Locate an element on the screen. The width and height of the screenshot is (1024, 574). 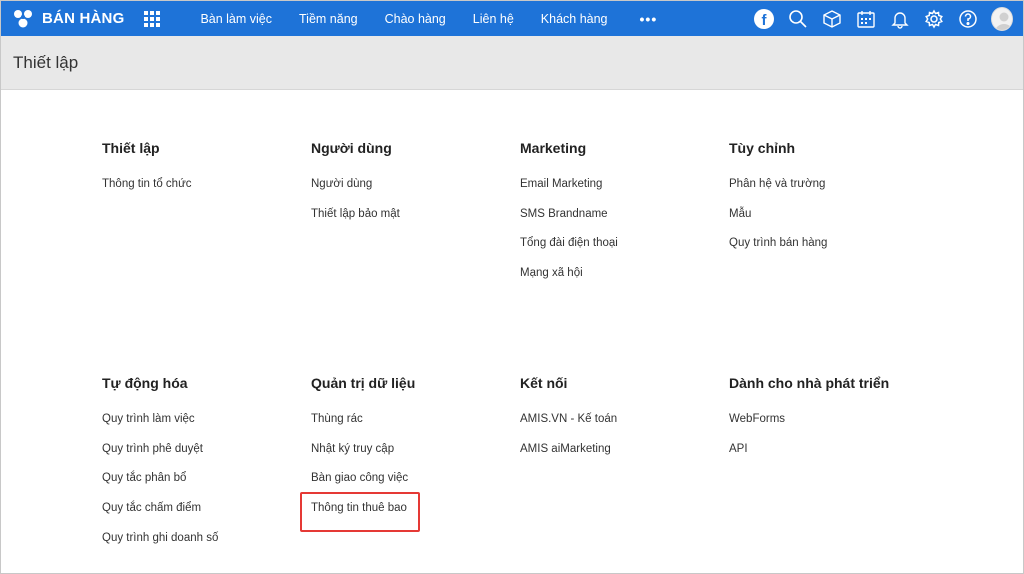
bell-icon is located at coordinates (900, 19).